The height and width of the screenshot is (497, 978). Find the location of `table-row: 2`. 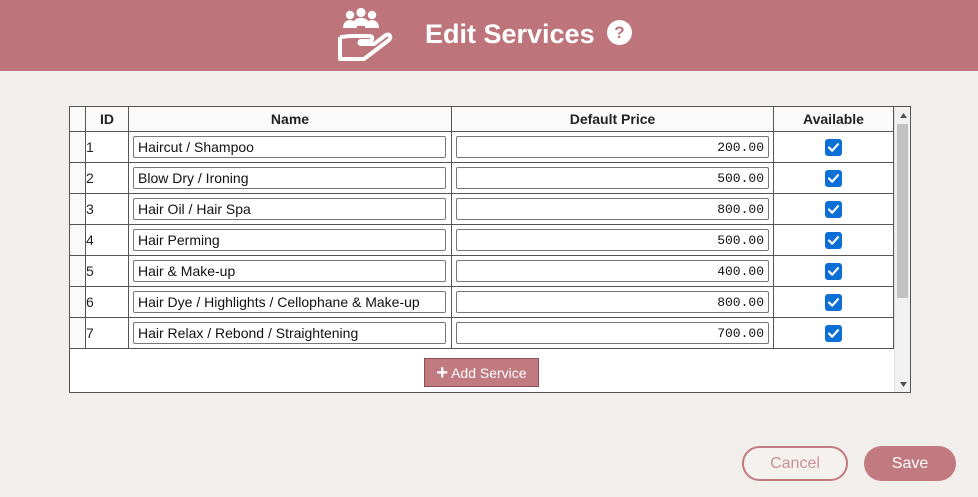

table-row: 2 is located at coordinates (482, 178).